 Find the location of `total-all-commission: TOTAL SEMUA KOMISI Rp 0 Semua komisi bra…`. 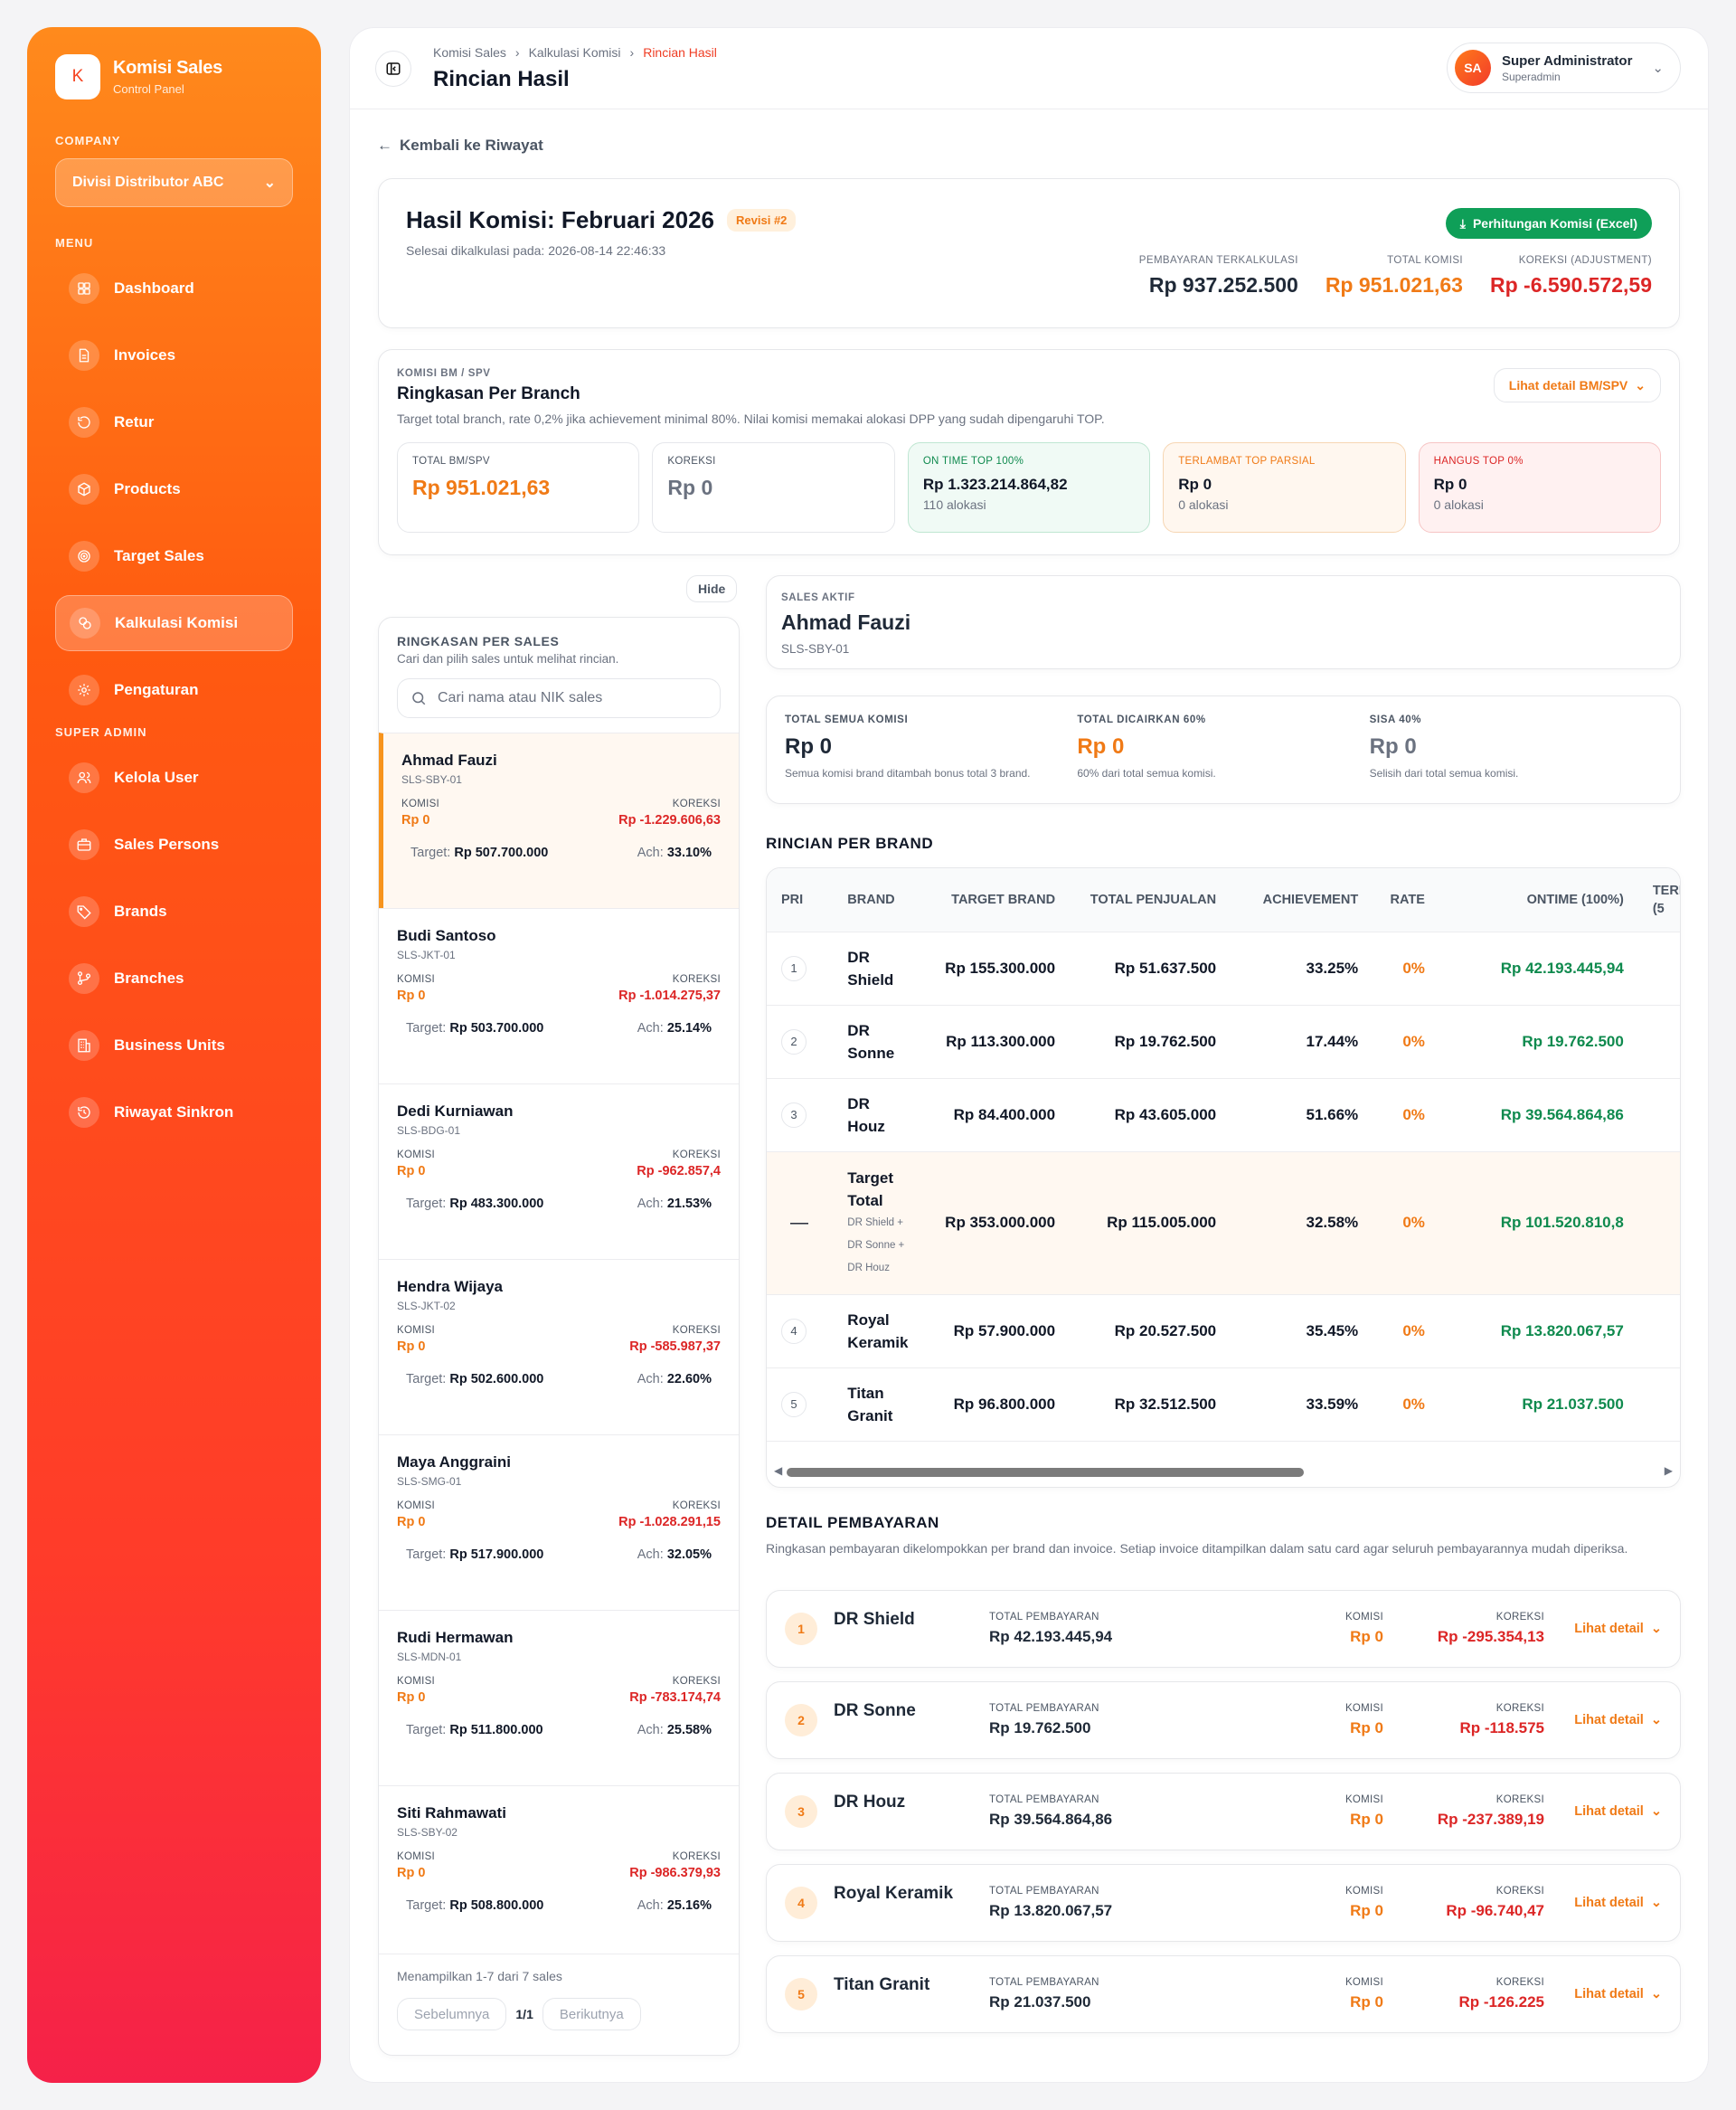

total-all-commission: TOTAL SEMUA KOMISI Rp 0 Semua komisi bra… is located at coordinates (931, 749).